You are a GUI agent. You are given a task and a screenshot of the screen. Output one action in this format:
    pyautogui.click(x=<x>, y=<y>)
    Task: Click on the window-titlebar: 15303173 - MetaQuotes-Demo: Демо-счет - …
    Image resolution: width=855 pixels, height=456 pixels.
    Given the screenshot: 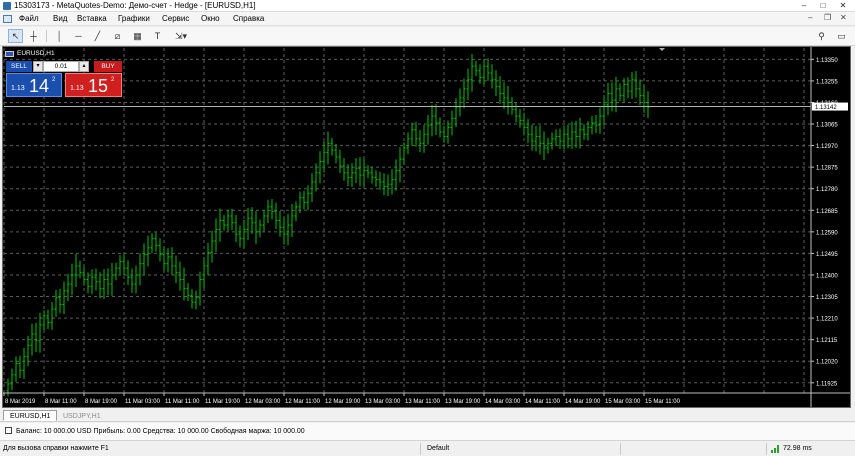 What is the action you would take?
    pyautogui.click(x=427, y=6)
    